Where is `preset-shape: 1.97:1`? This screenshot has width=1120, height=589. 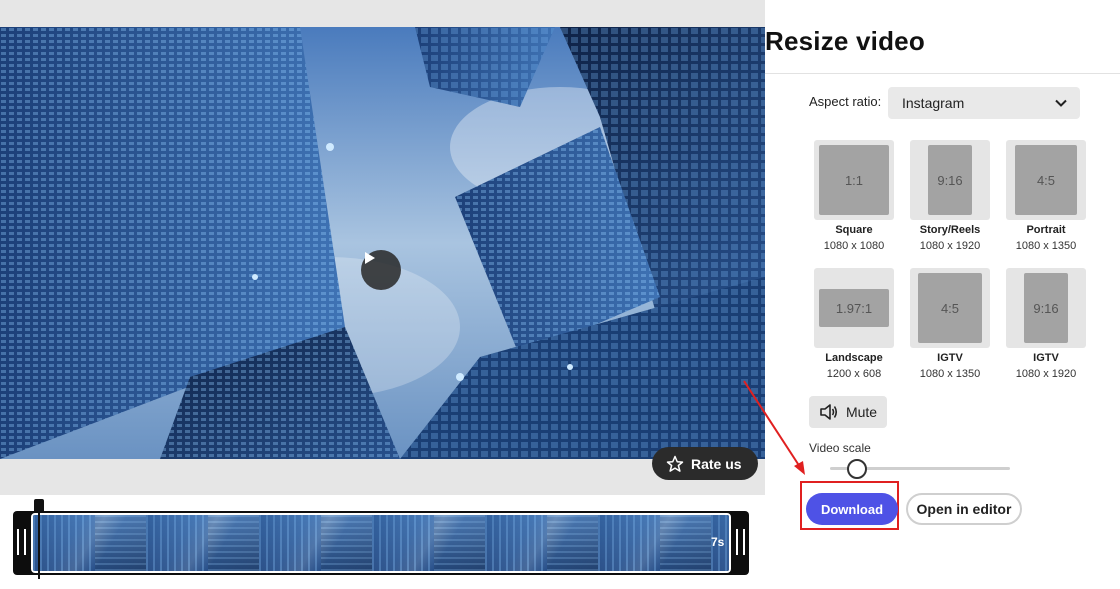
preset-shape: 1.97:1 is located at coordinates (854, 308).